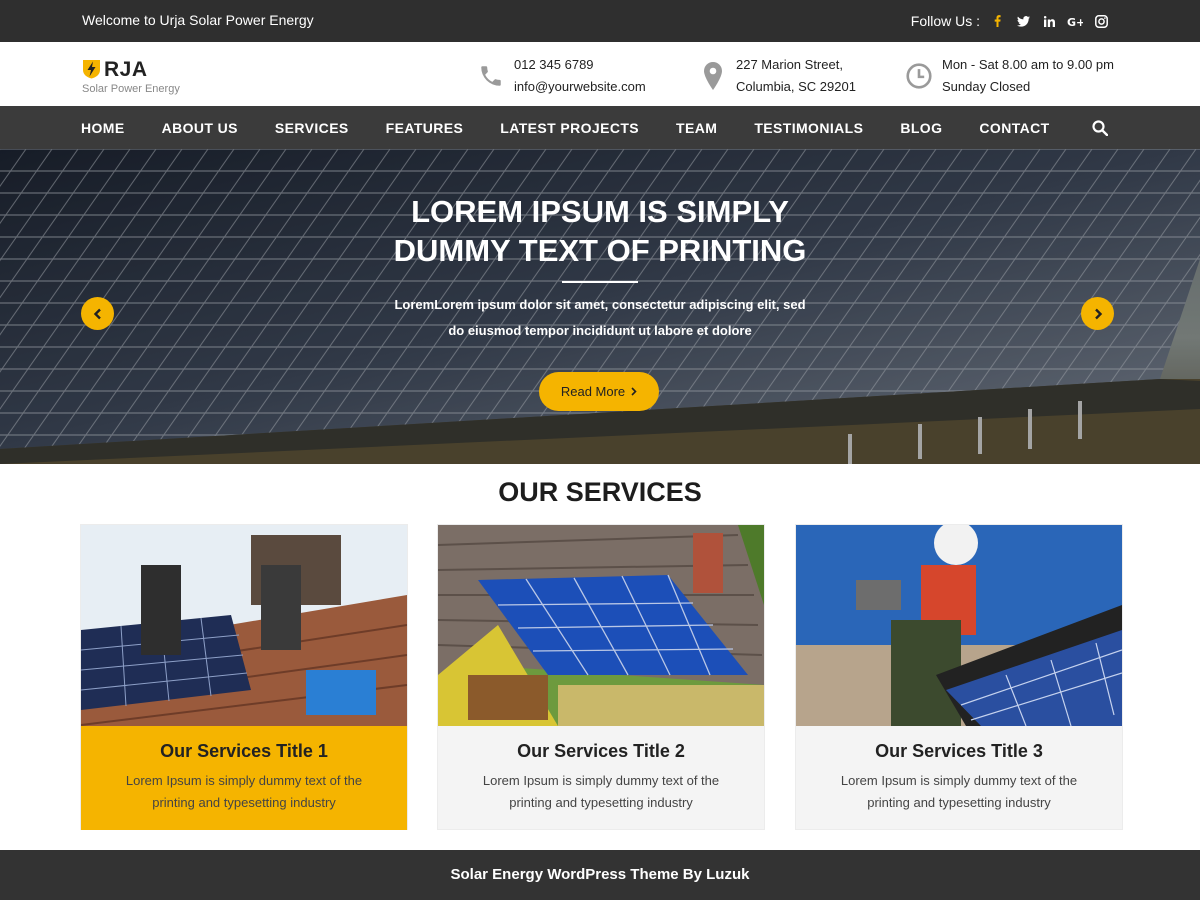 The image size is (1200, 900). I want to click on slider-next-button, so click(1097, 313).